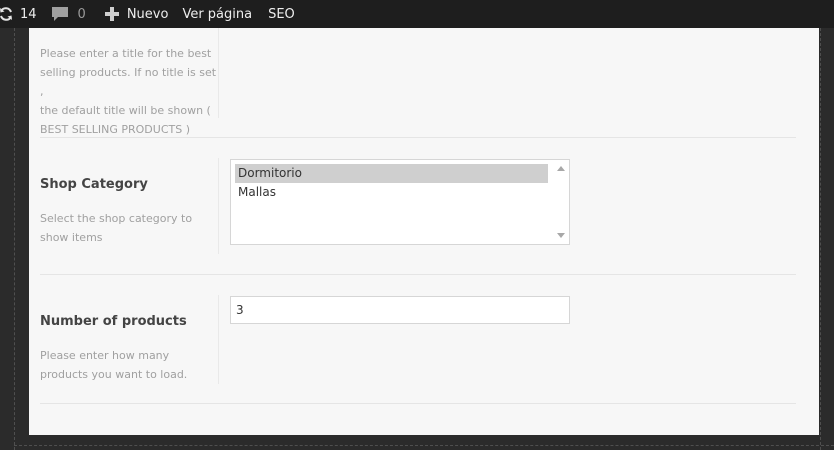  I want to click on comment-icon, so click(60, 14).